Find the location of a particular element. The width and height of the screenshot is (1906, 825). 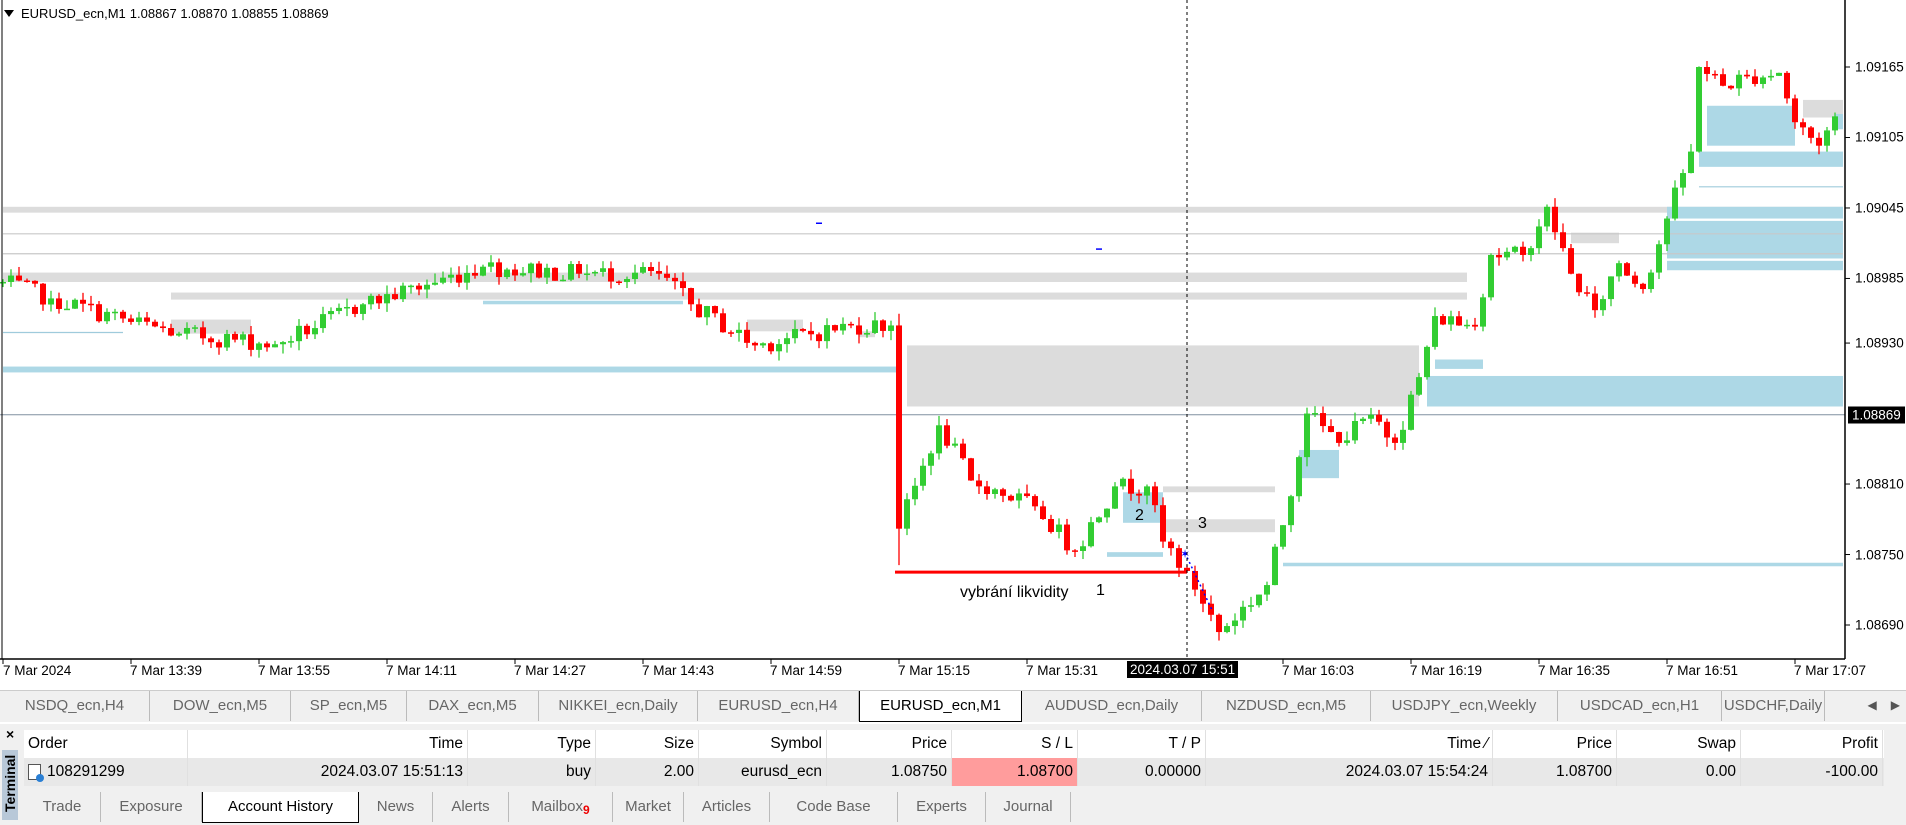

tab-label: Code Base is located at coordinates (833, 806).